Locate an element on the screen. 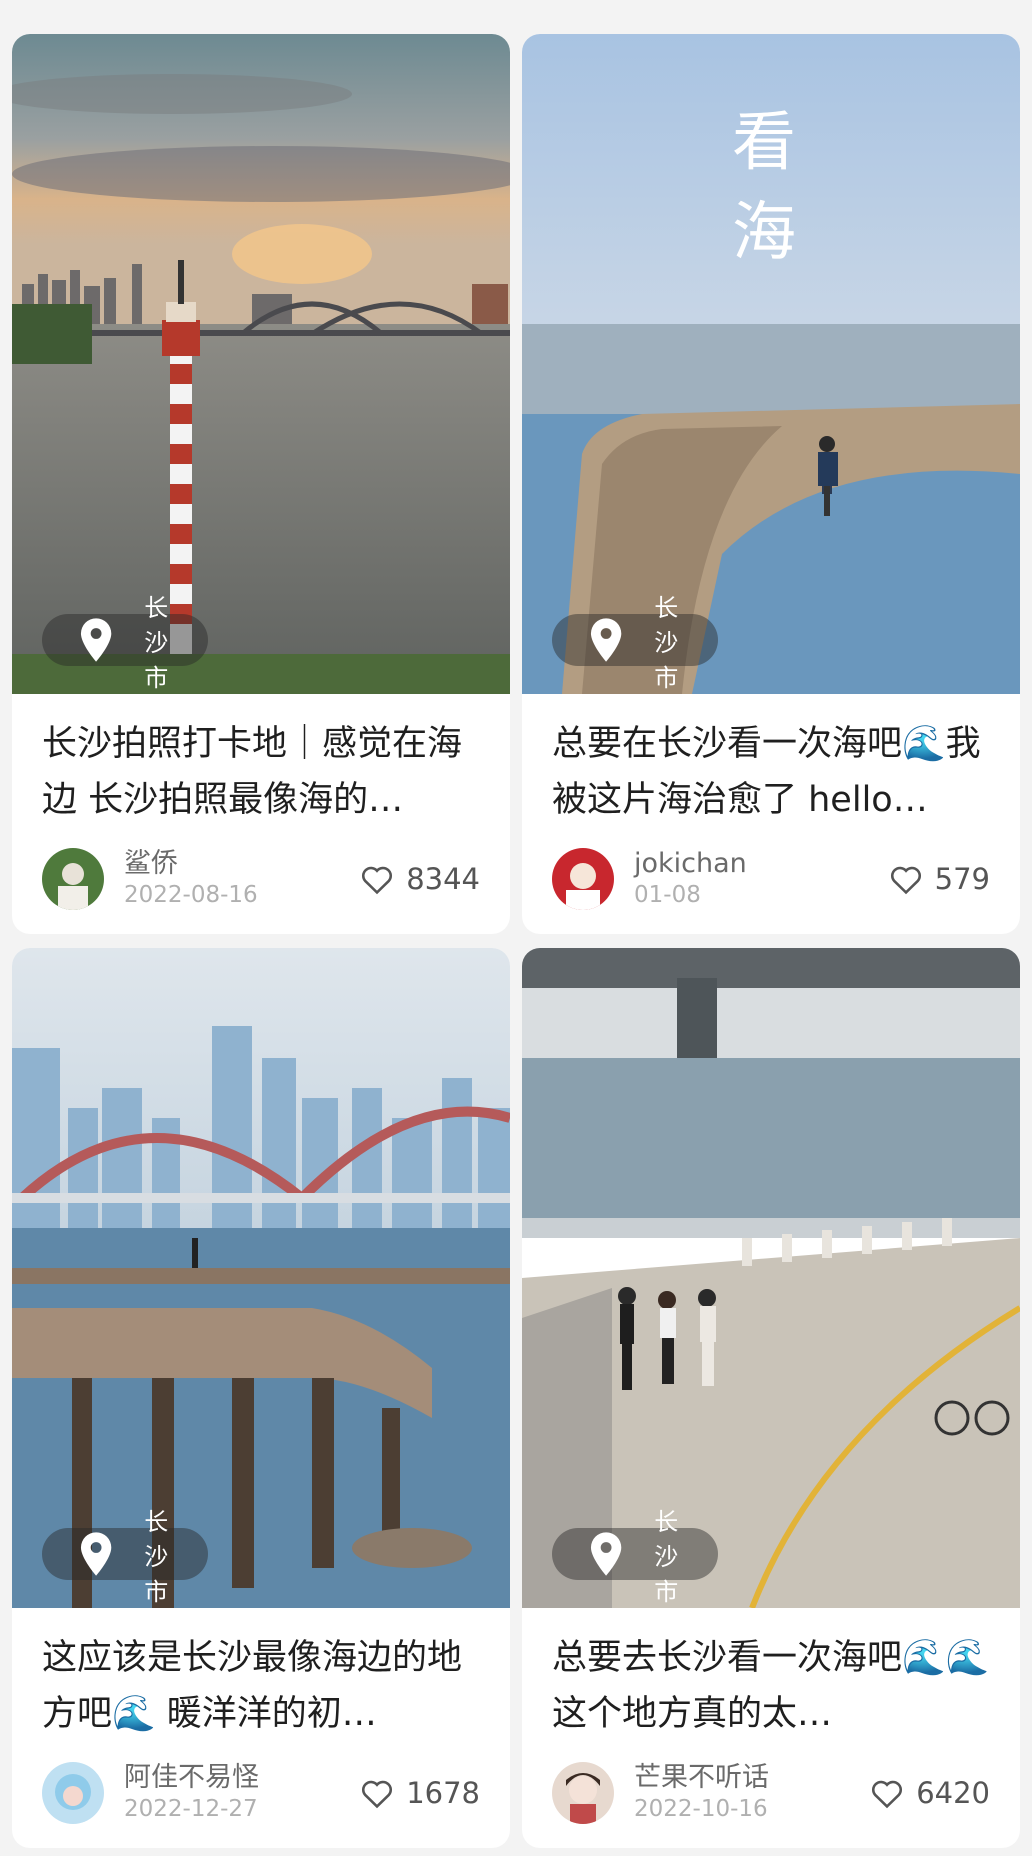 The image size is (1032, 1856). post-date: 2022-08-16 is located at coordinates (191, 895).